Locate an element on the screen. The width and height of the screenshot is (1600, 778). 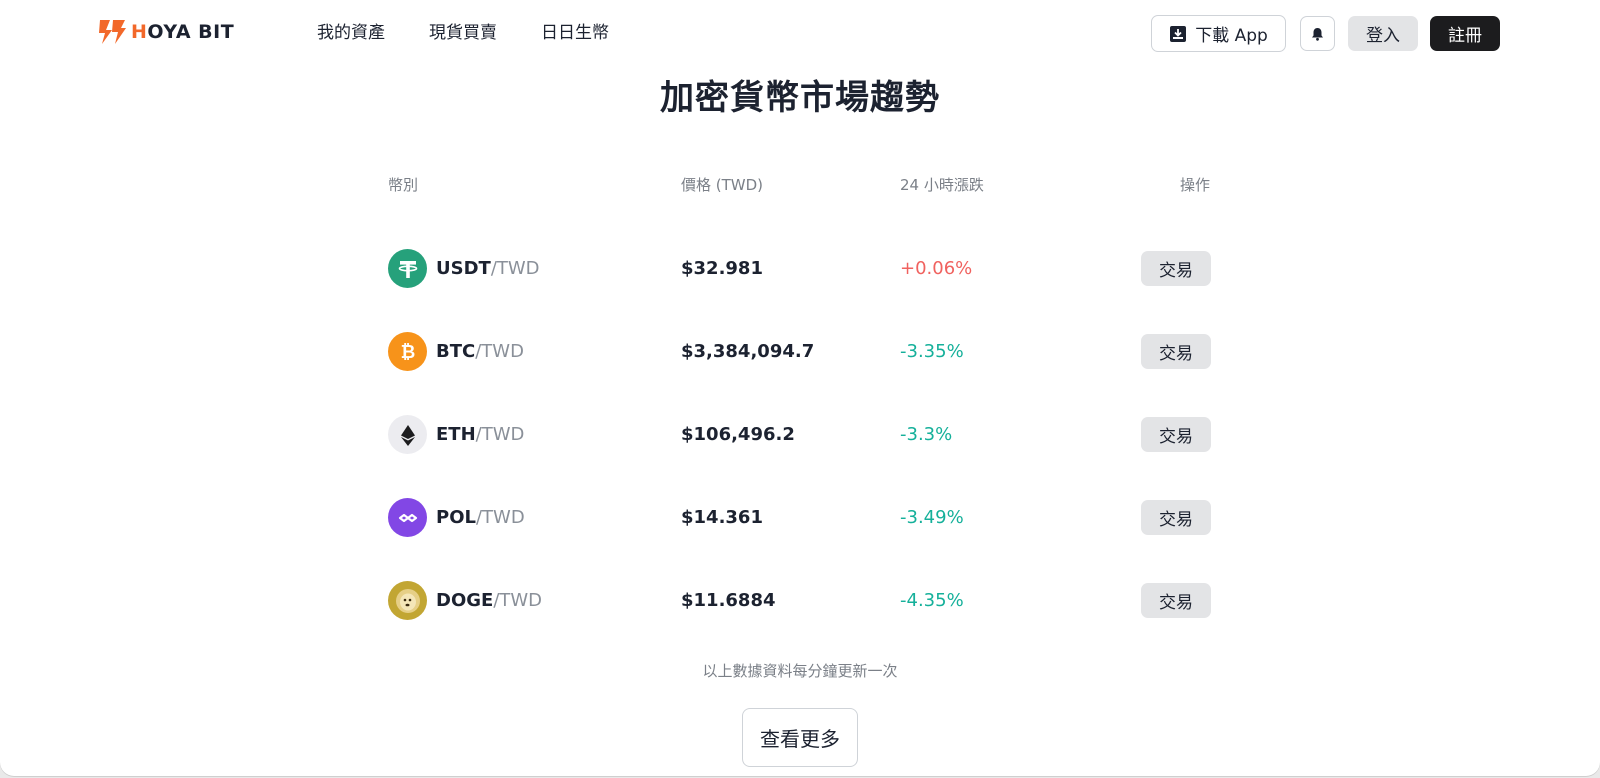
login-button: 登入 is located at coordinates (1383, 33).